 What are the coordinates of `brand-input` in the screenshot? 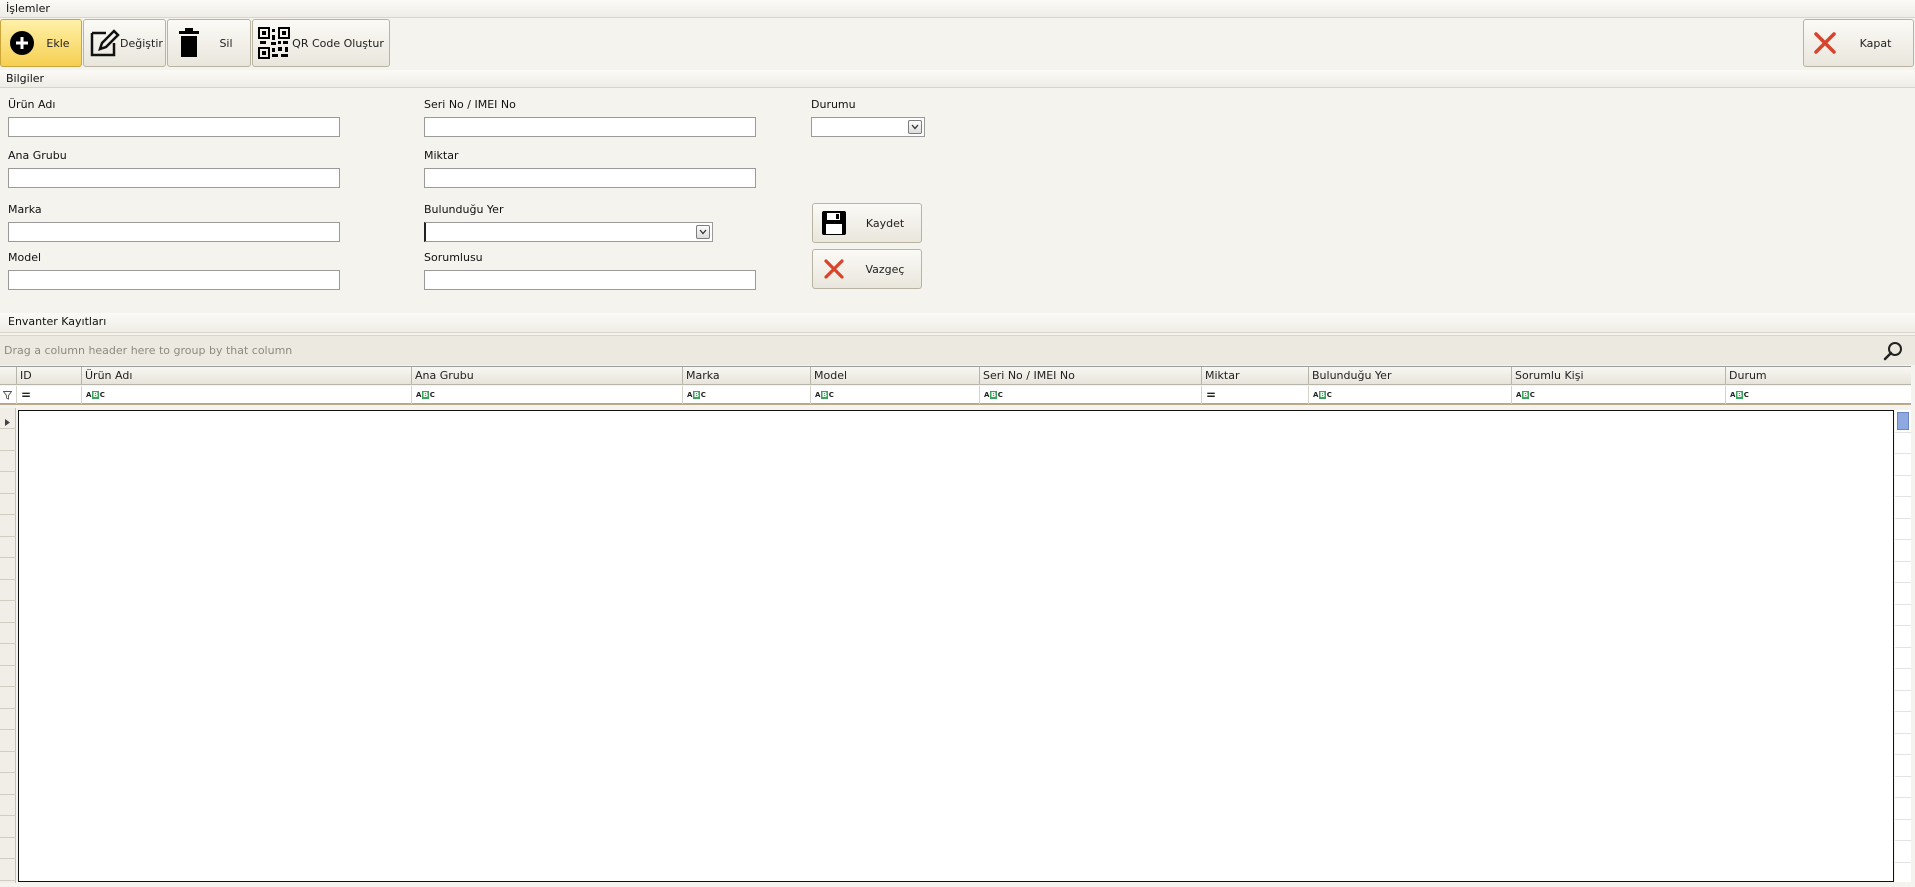 It's located at (174, 232).